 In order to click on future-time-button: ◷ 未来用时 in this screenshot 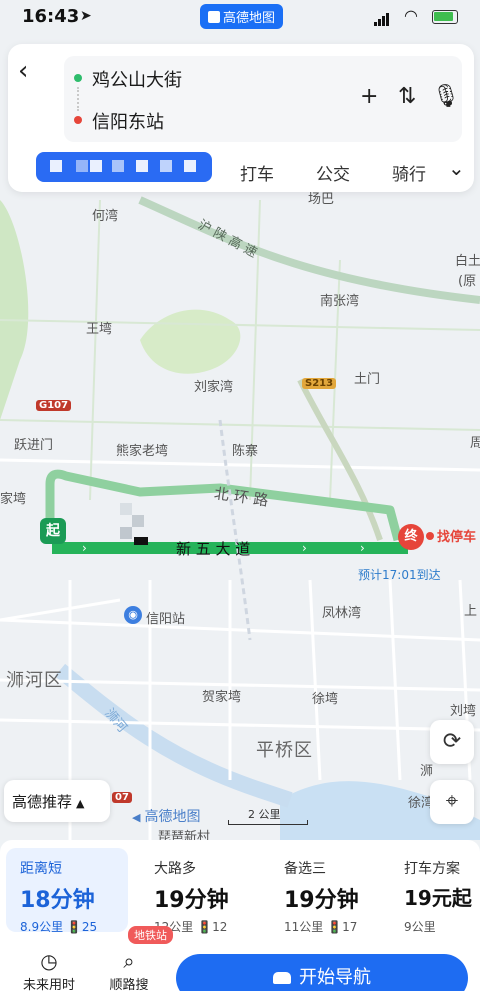, I will do `click(49, 970)`.